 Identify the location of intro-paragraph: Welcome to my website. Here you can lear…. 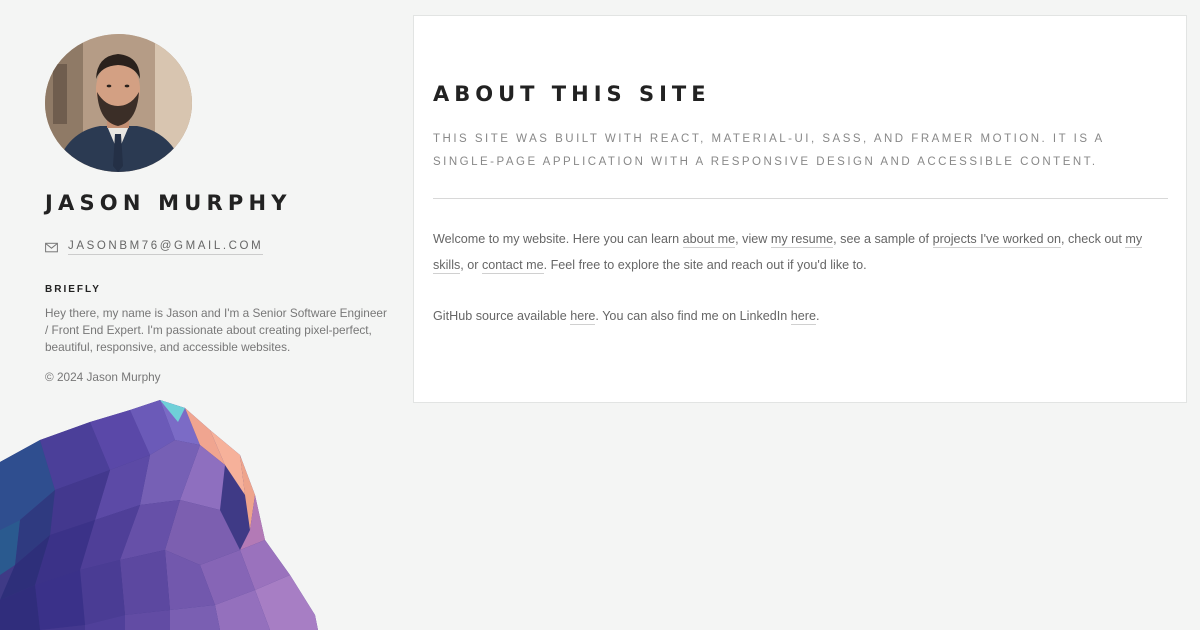
(800, 252).